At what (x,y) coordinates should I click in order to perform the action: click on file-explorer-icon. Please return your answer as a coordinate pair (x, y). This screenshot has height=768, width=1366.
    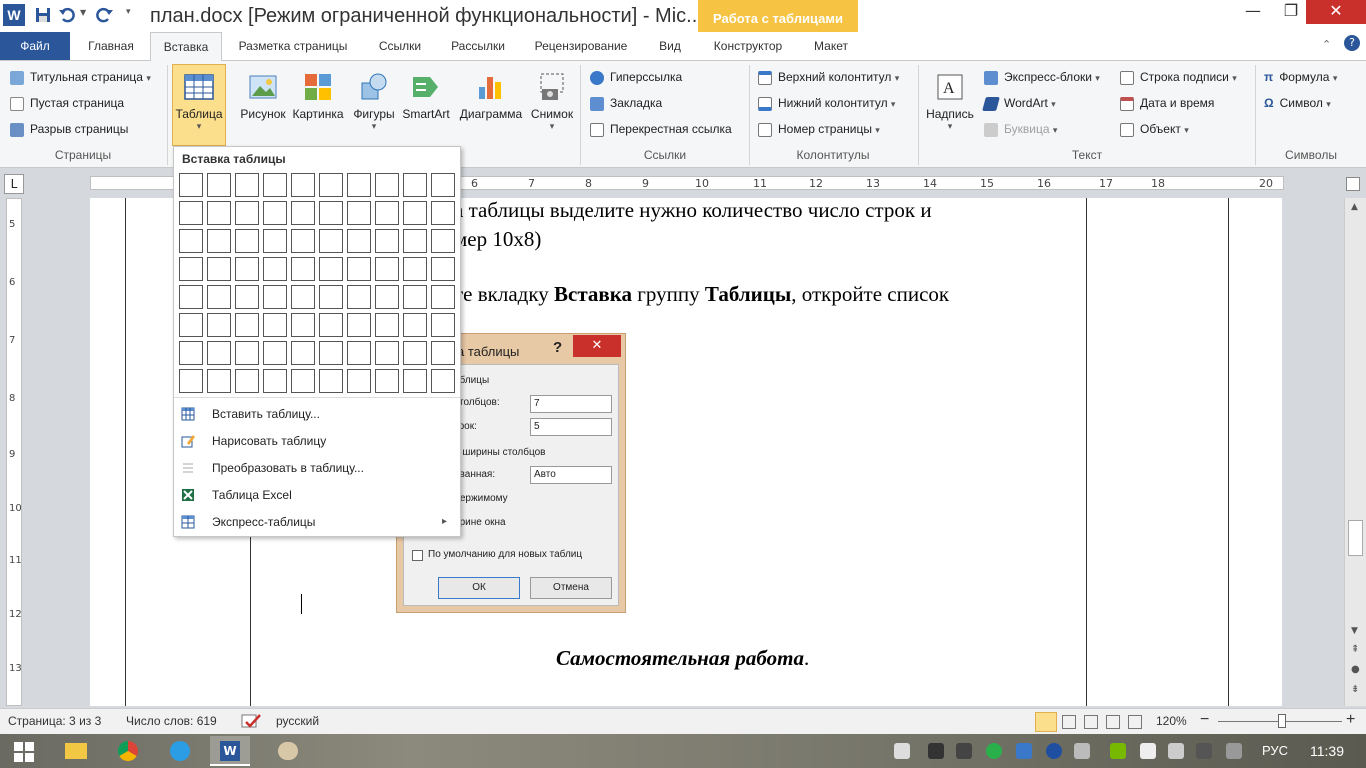
    Looking at the image, I should click on (76, 751).